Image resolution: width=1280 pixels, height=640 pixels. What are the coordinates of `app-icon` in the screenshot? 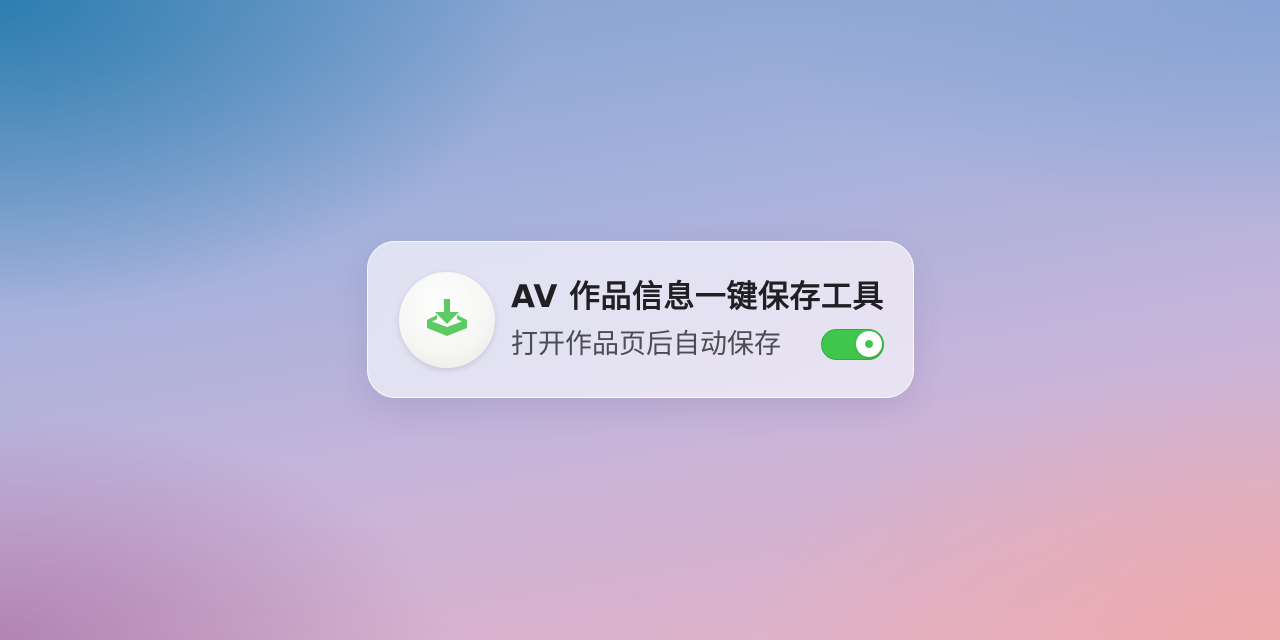 It's located at (447, 320).